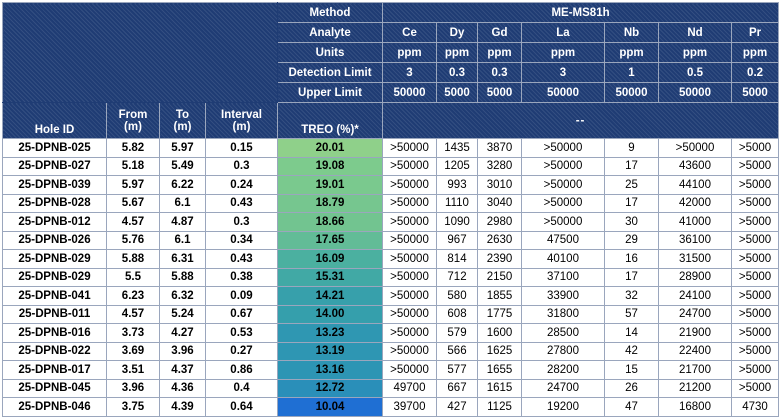  What do you see at coordinates (330, 277) in the screenshot?
I see `treo-cell: 15.31` at bounding box center [330, 277].